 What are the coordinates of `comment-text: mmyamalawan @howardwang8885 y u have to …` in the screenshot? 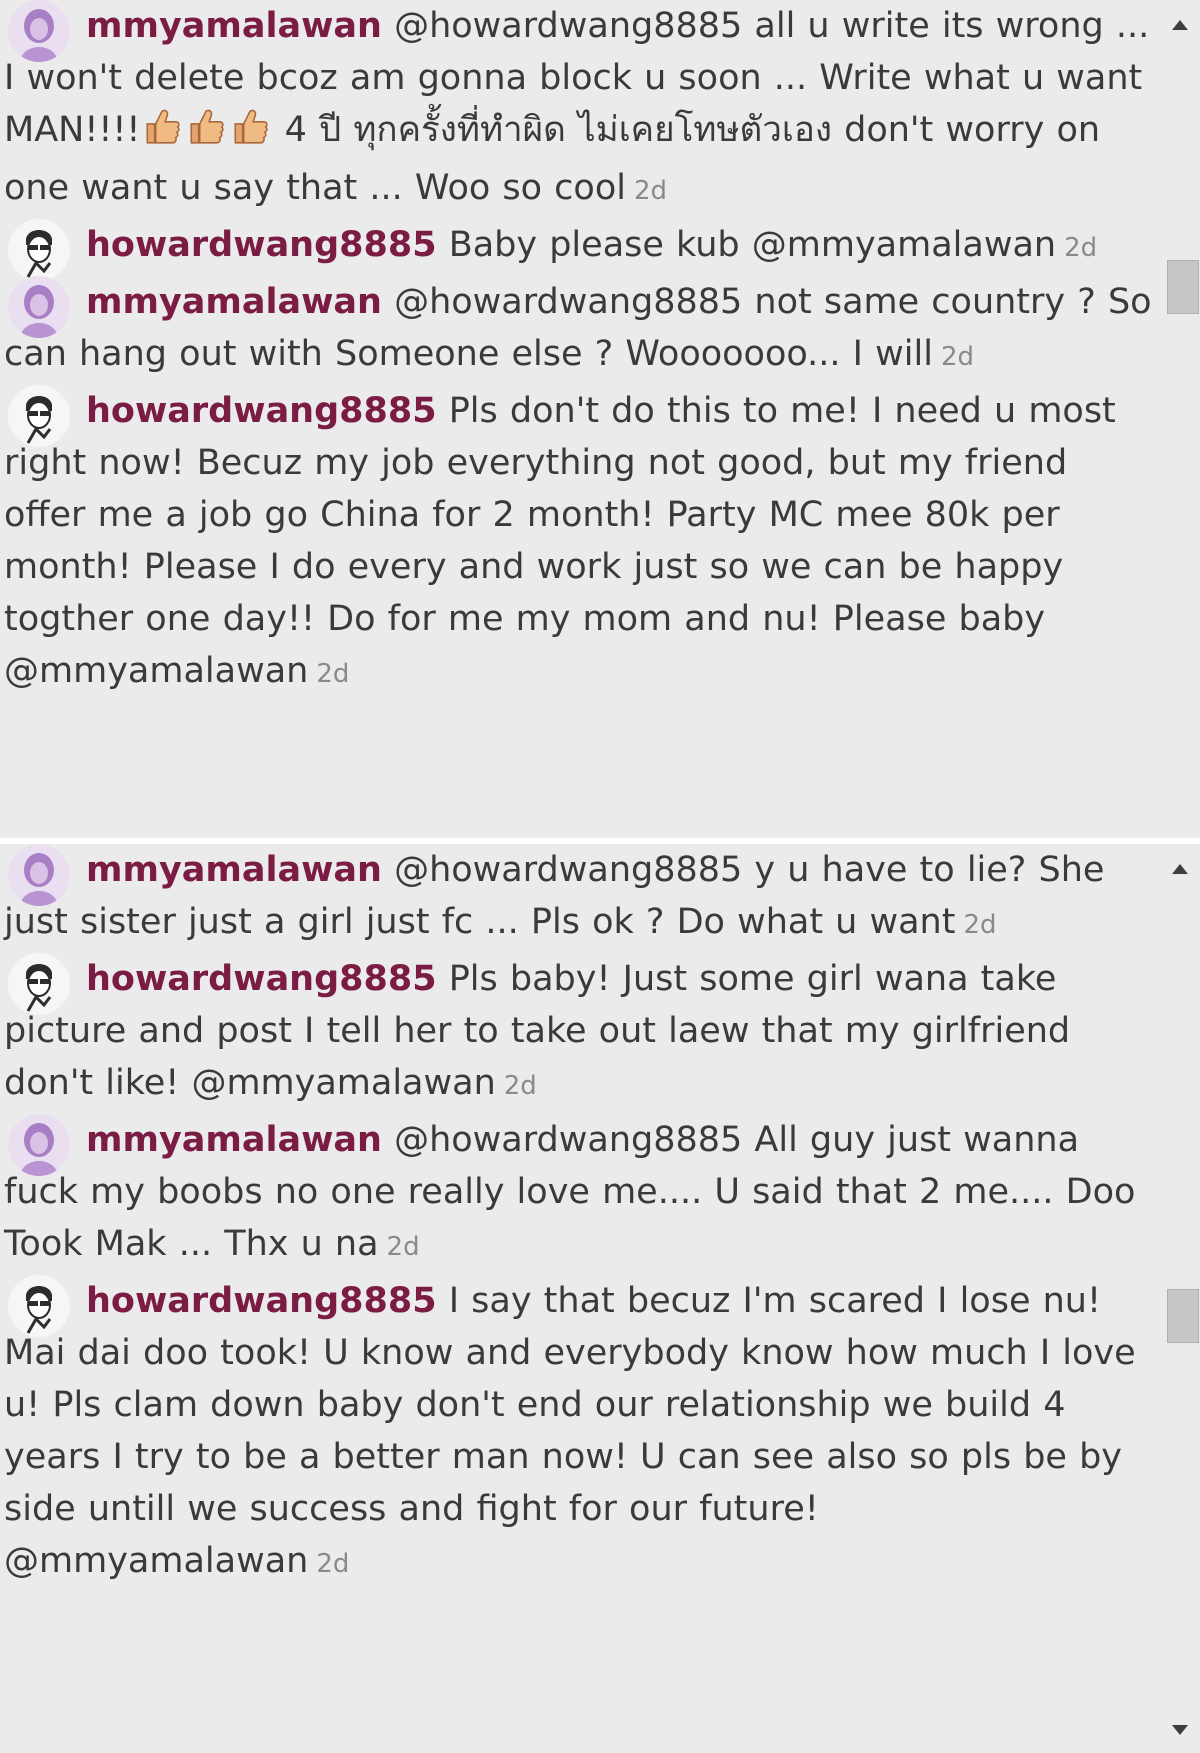 It's located at (580, 897).